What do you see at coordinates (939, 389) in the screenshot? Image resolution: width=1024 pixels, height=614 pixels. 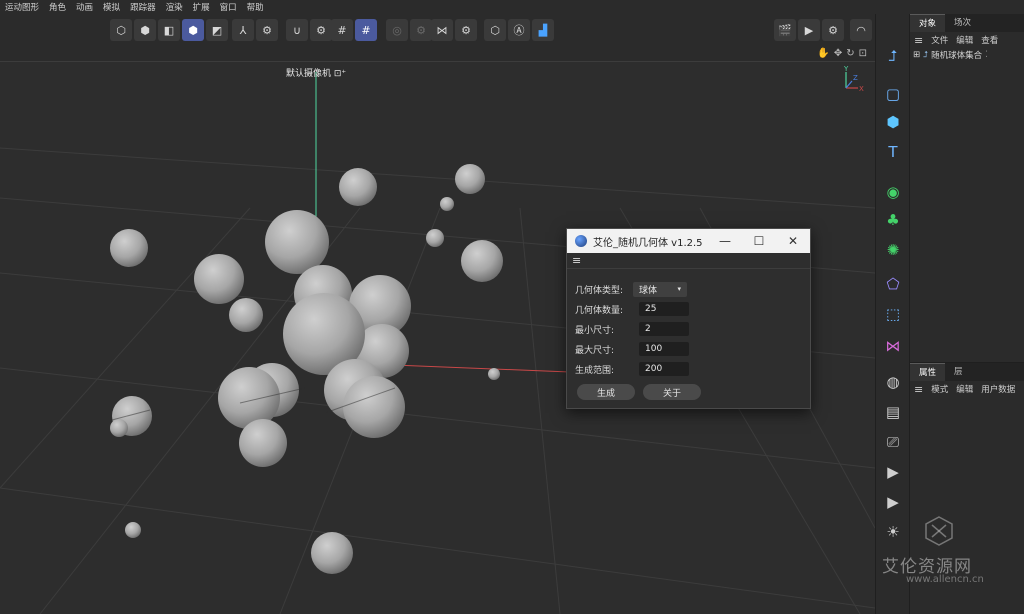 I see `menu-mode: 模式` at bounding box center [939, 389].